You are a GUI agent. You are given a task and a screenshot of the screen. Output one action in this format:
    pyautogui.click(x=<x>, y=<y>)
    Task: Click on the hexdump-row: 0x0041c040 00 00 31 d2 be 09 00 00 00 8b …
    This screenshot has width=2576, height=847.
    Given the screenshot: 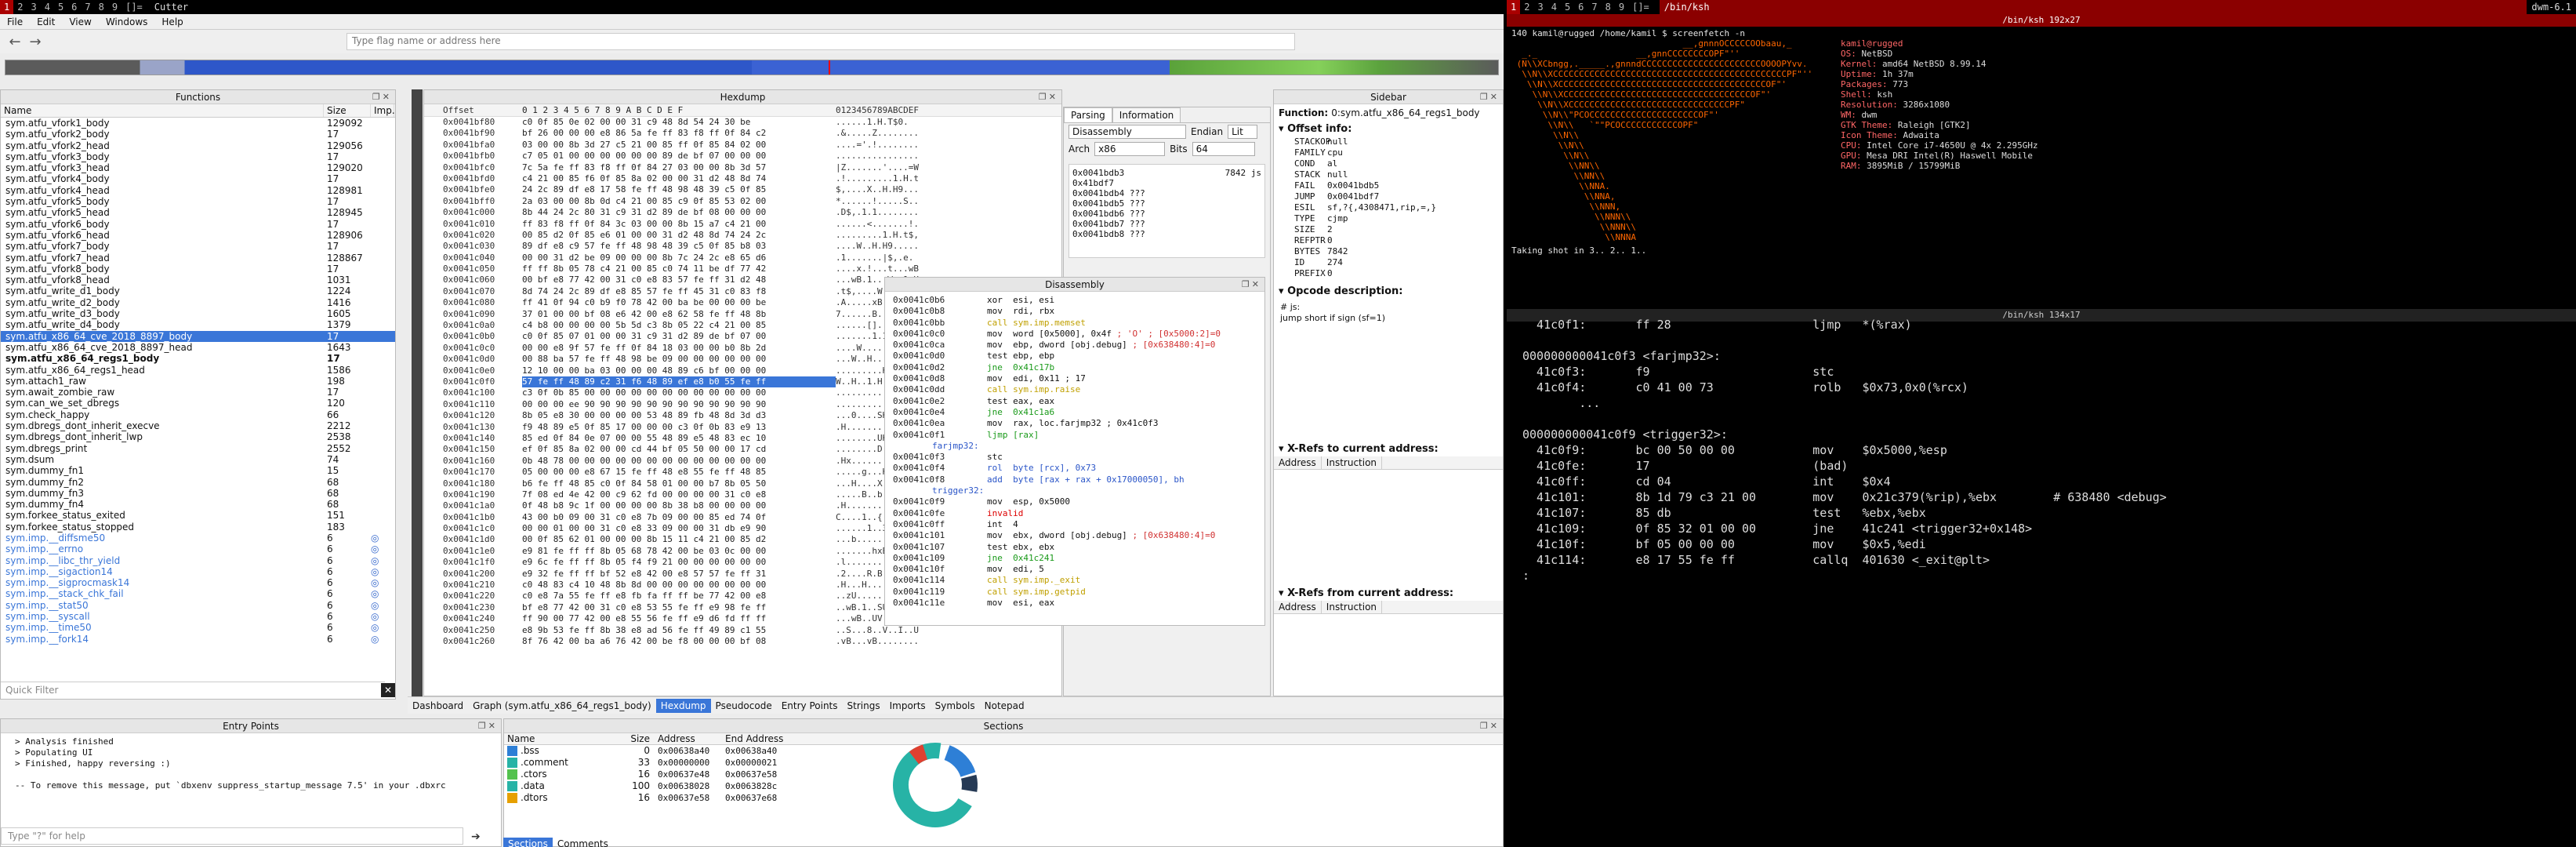 What is the action you would take?
    pyautogui.click(x=742, y=258)
    